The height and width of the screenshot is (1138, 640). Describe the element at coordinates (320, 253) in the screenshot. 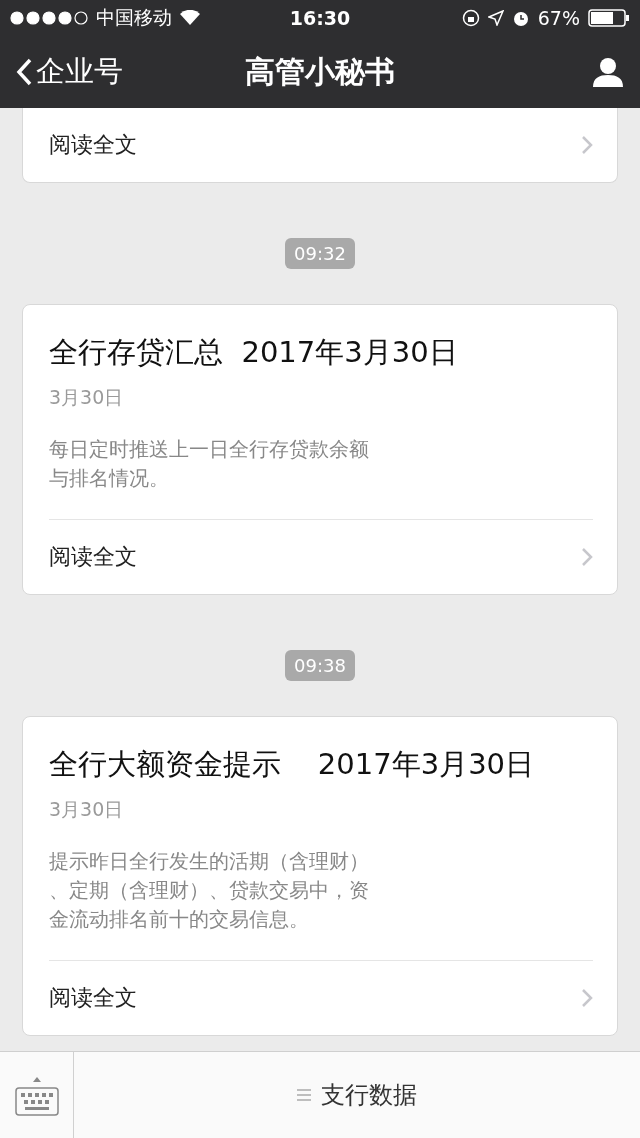

I see `timestamp: 09:32` at that location.